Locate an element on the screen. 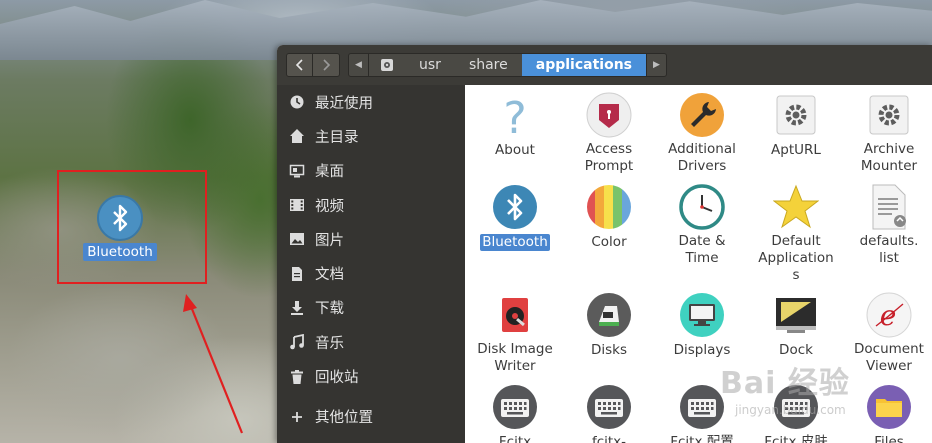 The width and height of the screenshot is (932, 443). app-label: AptURL is located at coordinates (796, 150).